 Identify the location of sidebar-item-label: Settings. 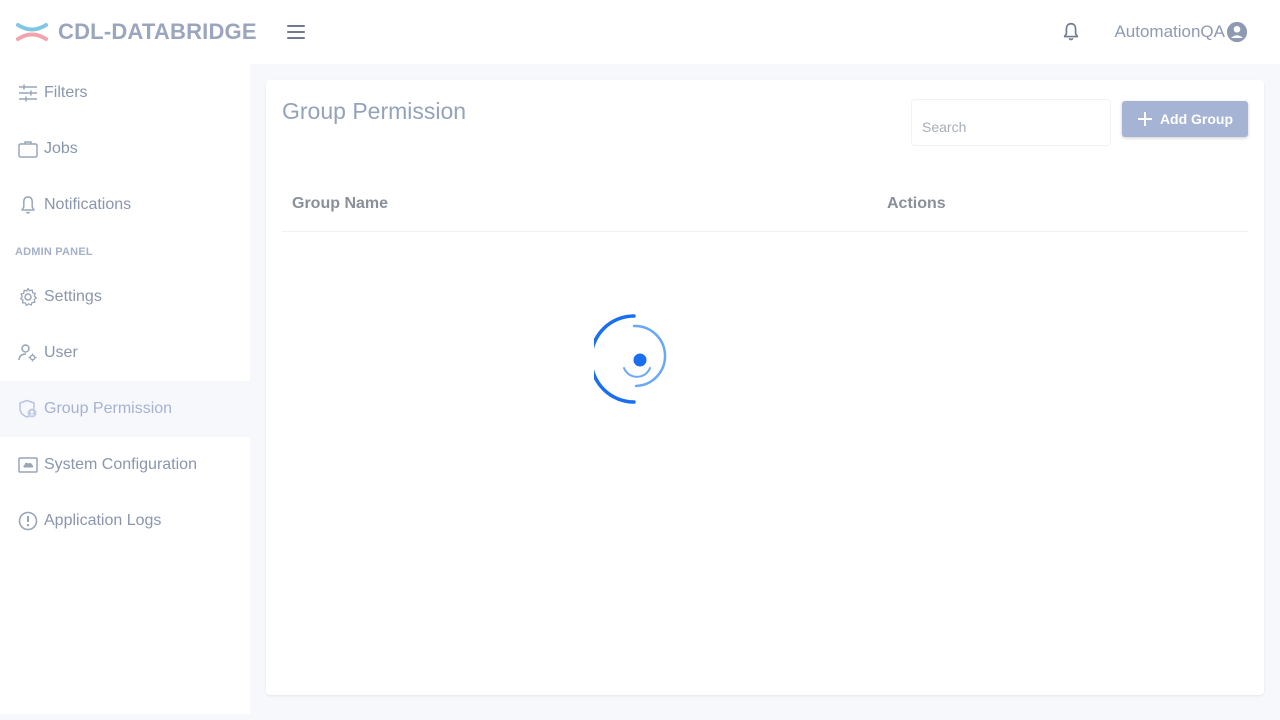
(73, 296).